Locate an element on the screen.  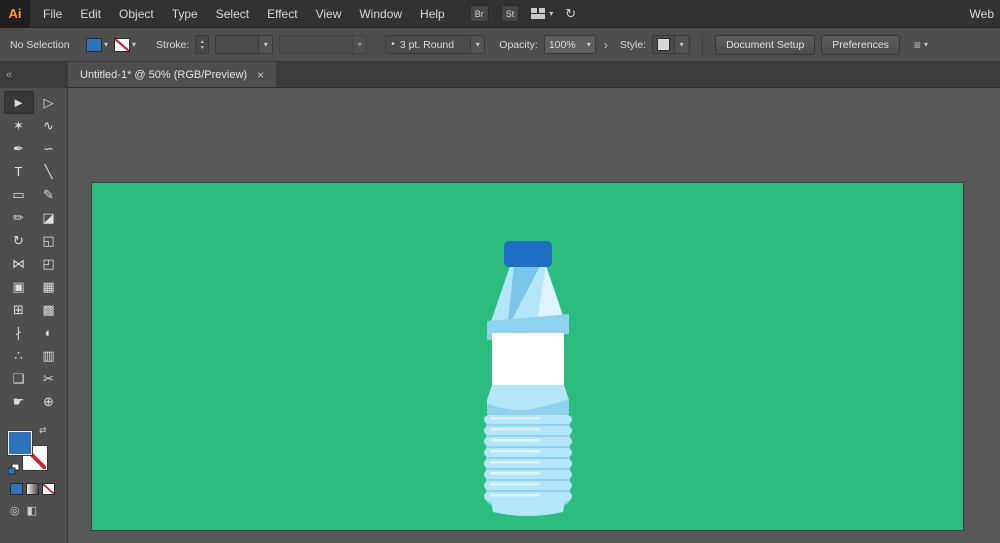
tool-symbol-sprayer: ∴ is located at coordinates (19, 355).